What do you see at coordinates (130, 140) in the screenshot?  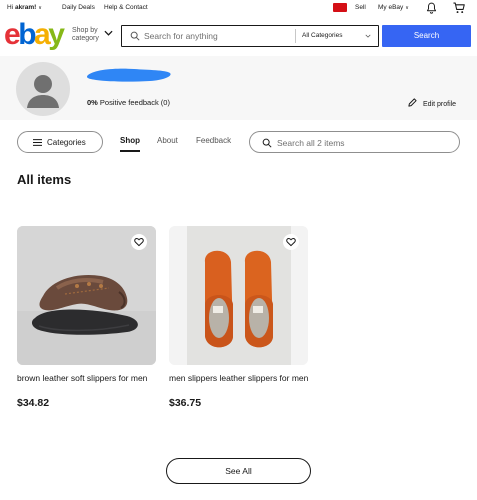 I see `tab-shop: Shop` at bounding box center [130, 140].